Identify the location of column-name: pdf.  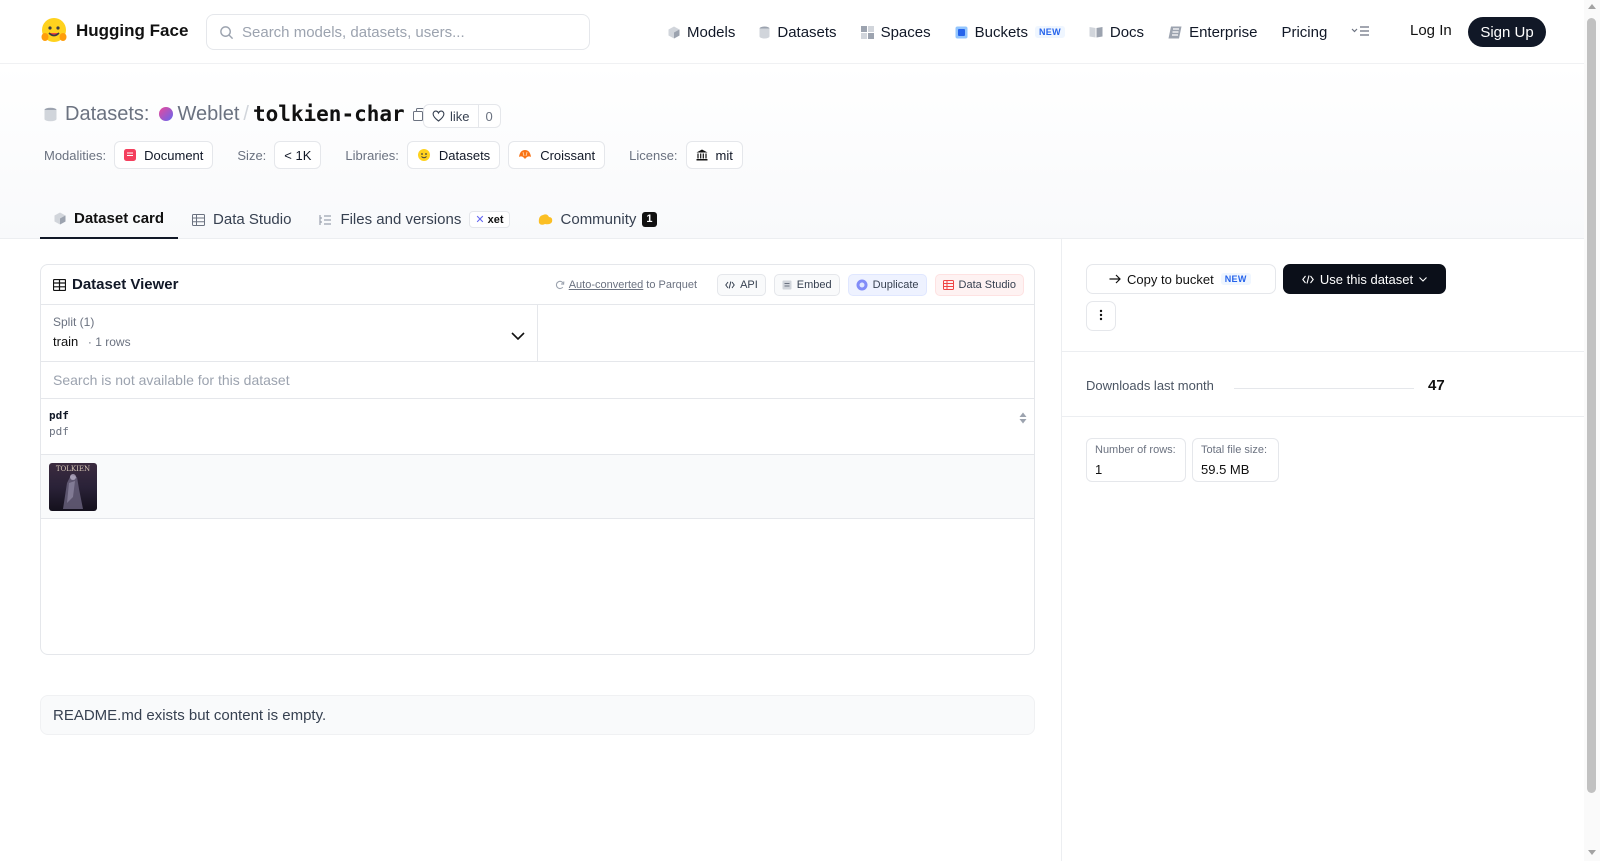
(59, 415).